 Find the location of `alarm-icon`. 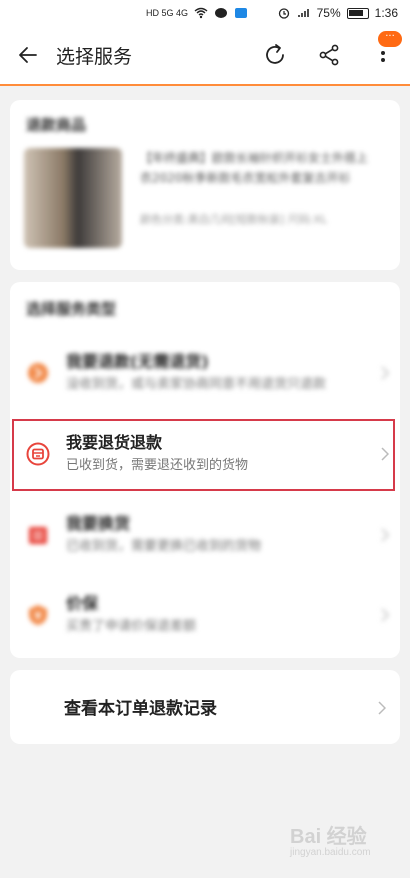

alarm-icon is located at coordinates (283, 13).